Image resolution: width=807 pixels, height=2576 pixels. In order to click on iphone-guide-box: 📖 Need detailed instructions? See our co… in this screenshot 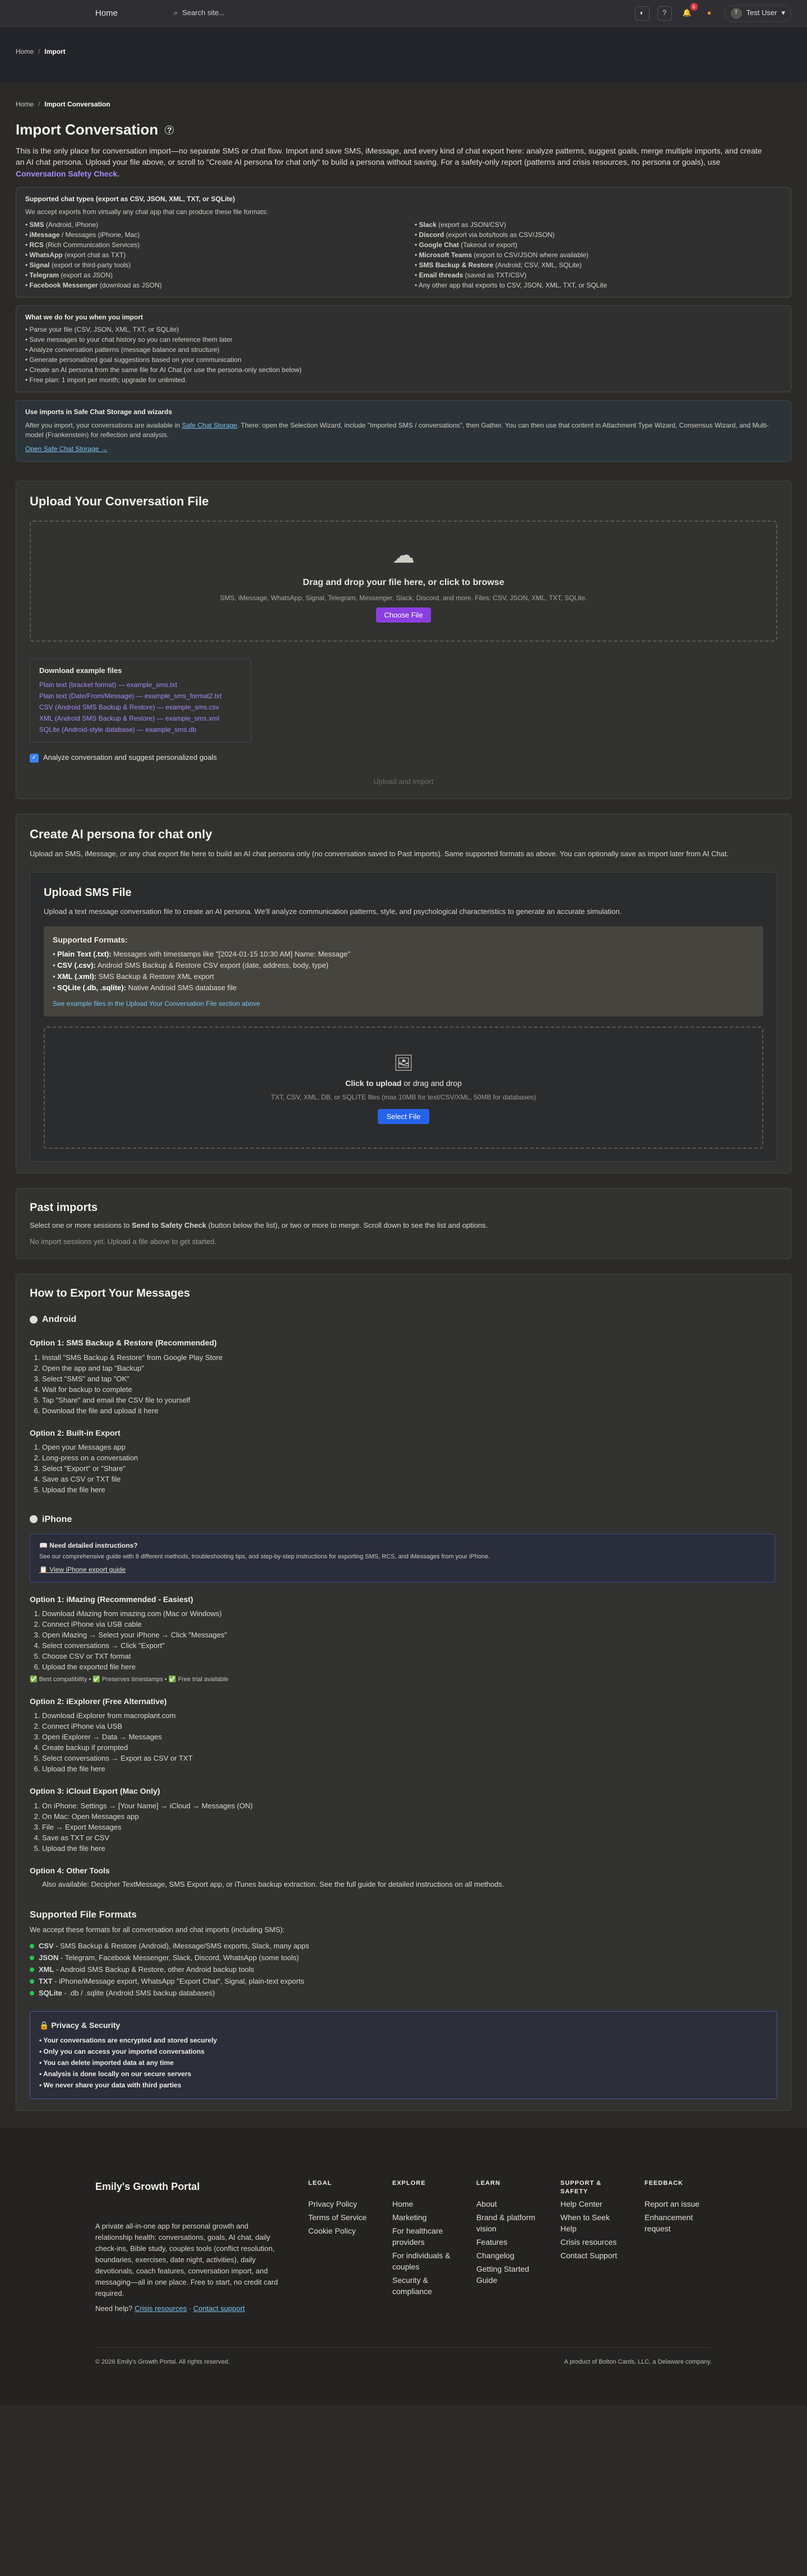, I will do `click(402, 1558)`.